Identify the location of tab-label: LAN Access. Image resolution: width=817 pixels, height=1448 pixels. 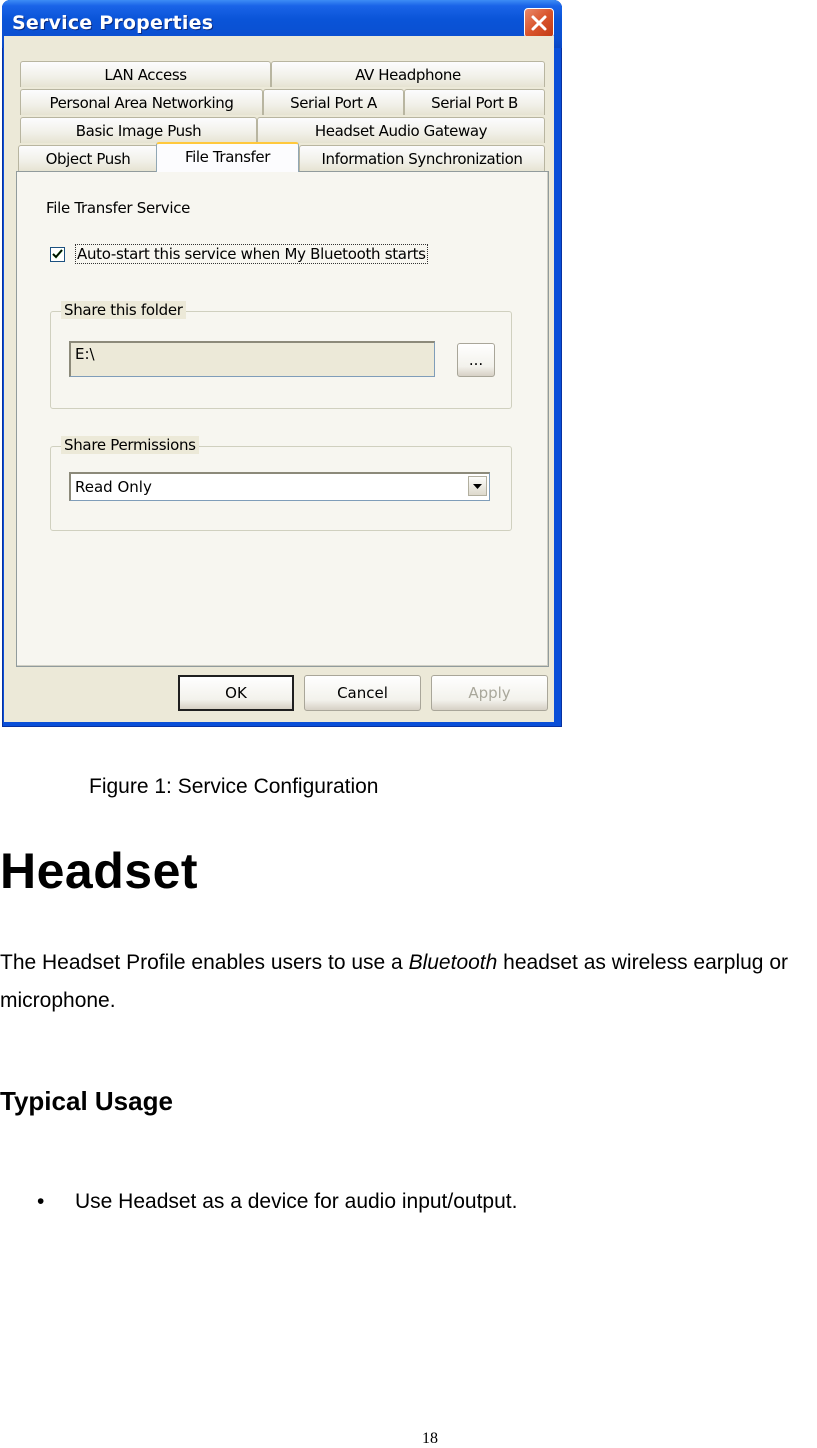
(145, 75).